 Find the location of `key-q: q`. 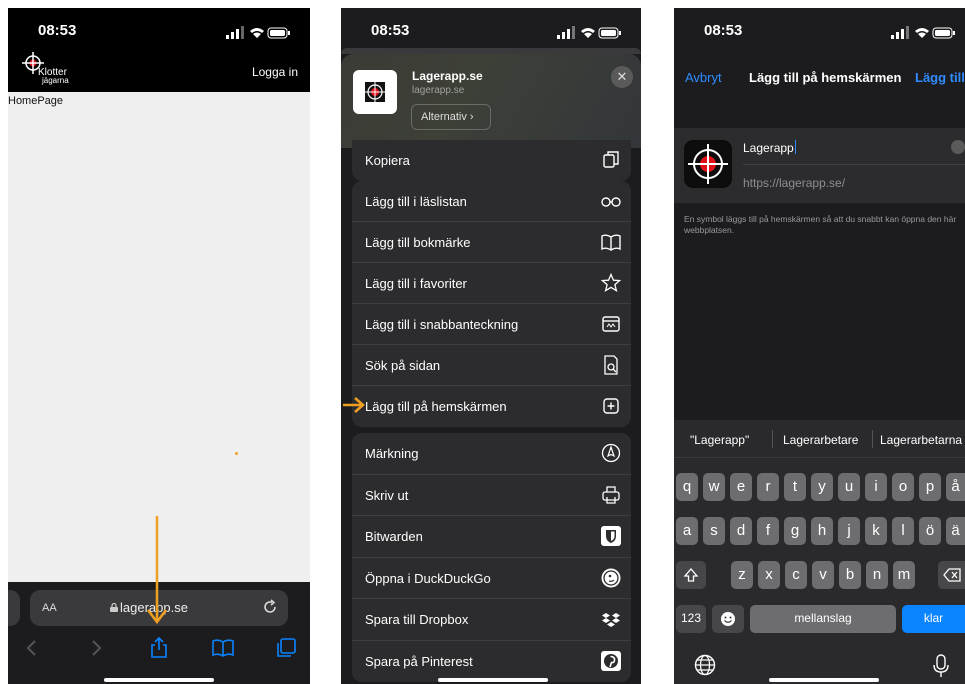

key-q: q is located at coordinates (687, 487).